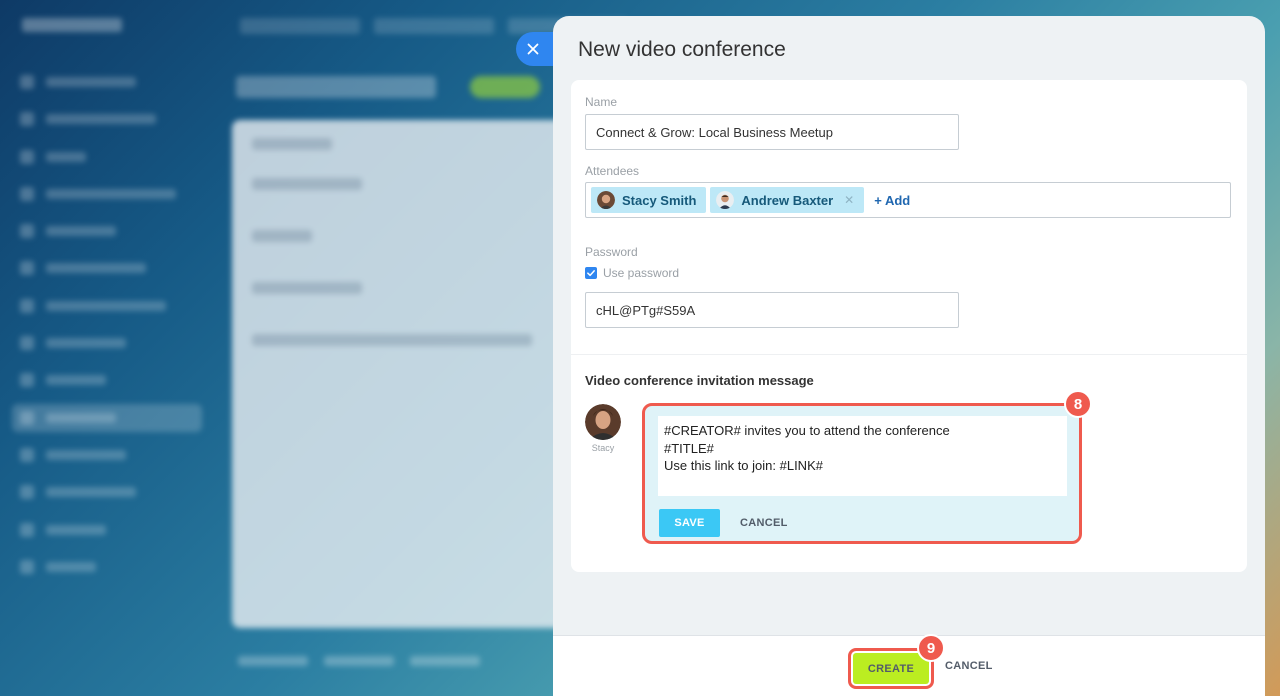 The width and height of the screenshot is (1280, 696). I want to click on close-icon, so click(533, 49).